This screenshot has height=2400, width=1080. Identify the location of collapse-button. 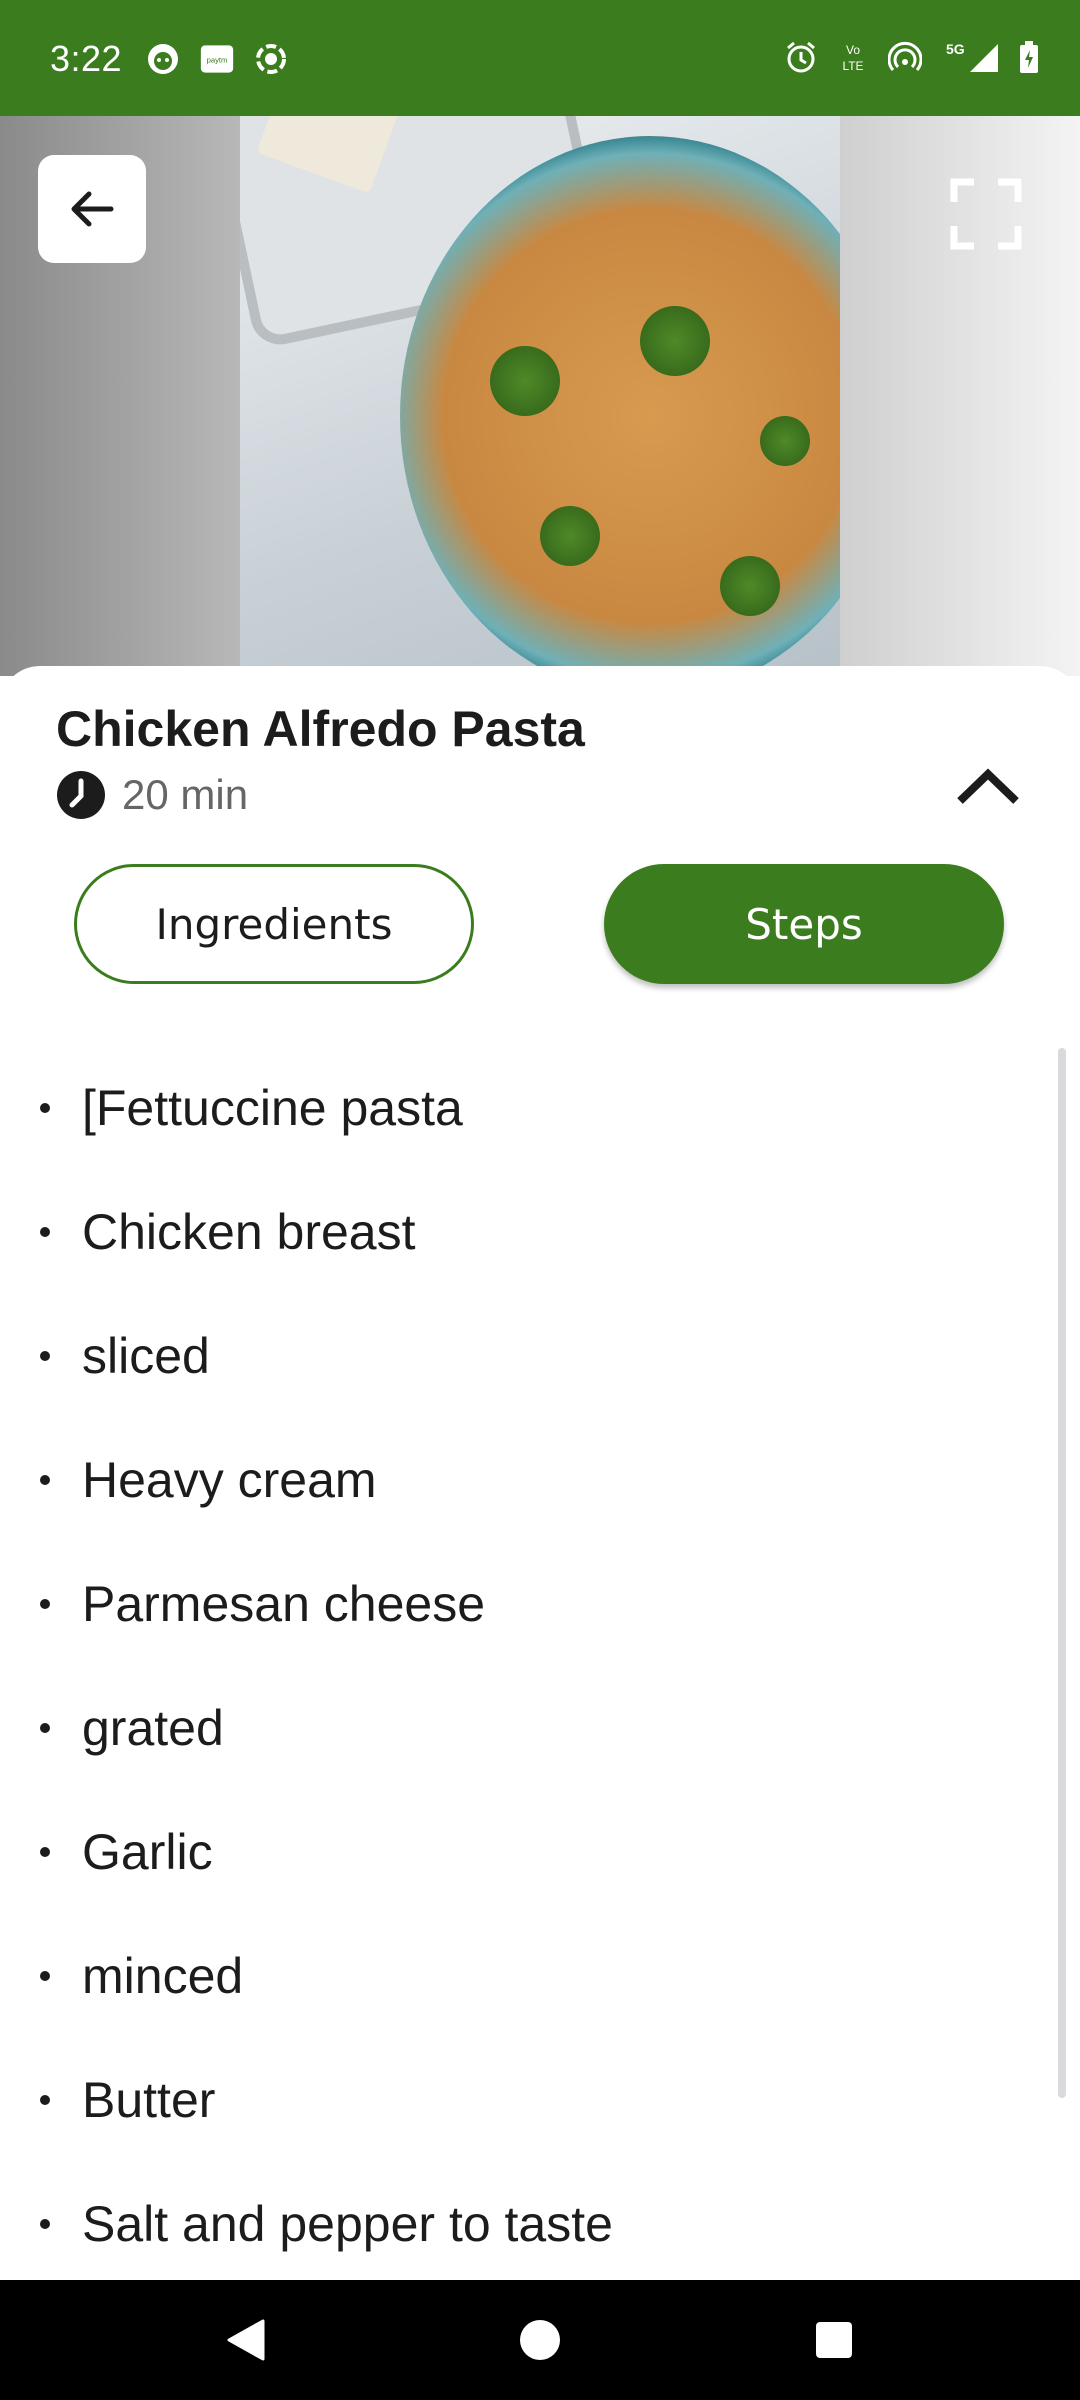
(988, 786).